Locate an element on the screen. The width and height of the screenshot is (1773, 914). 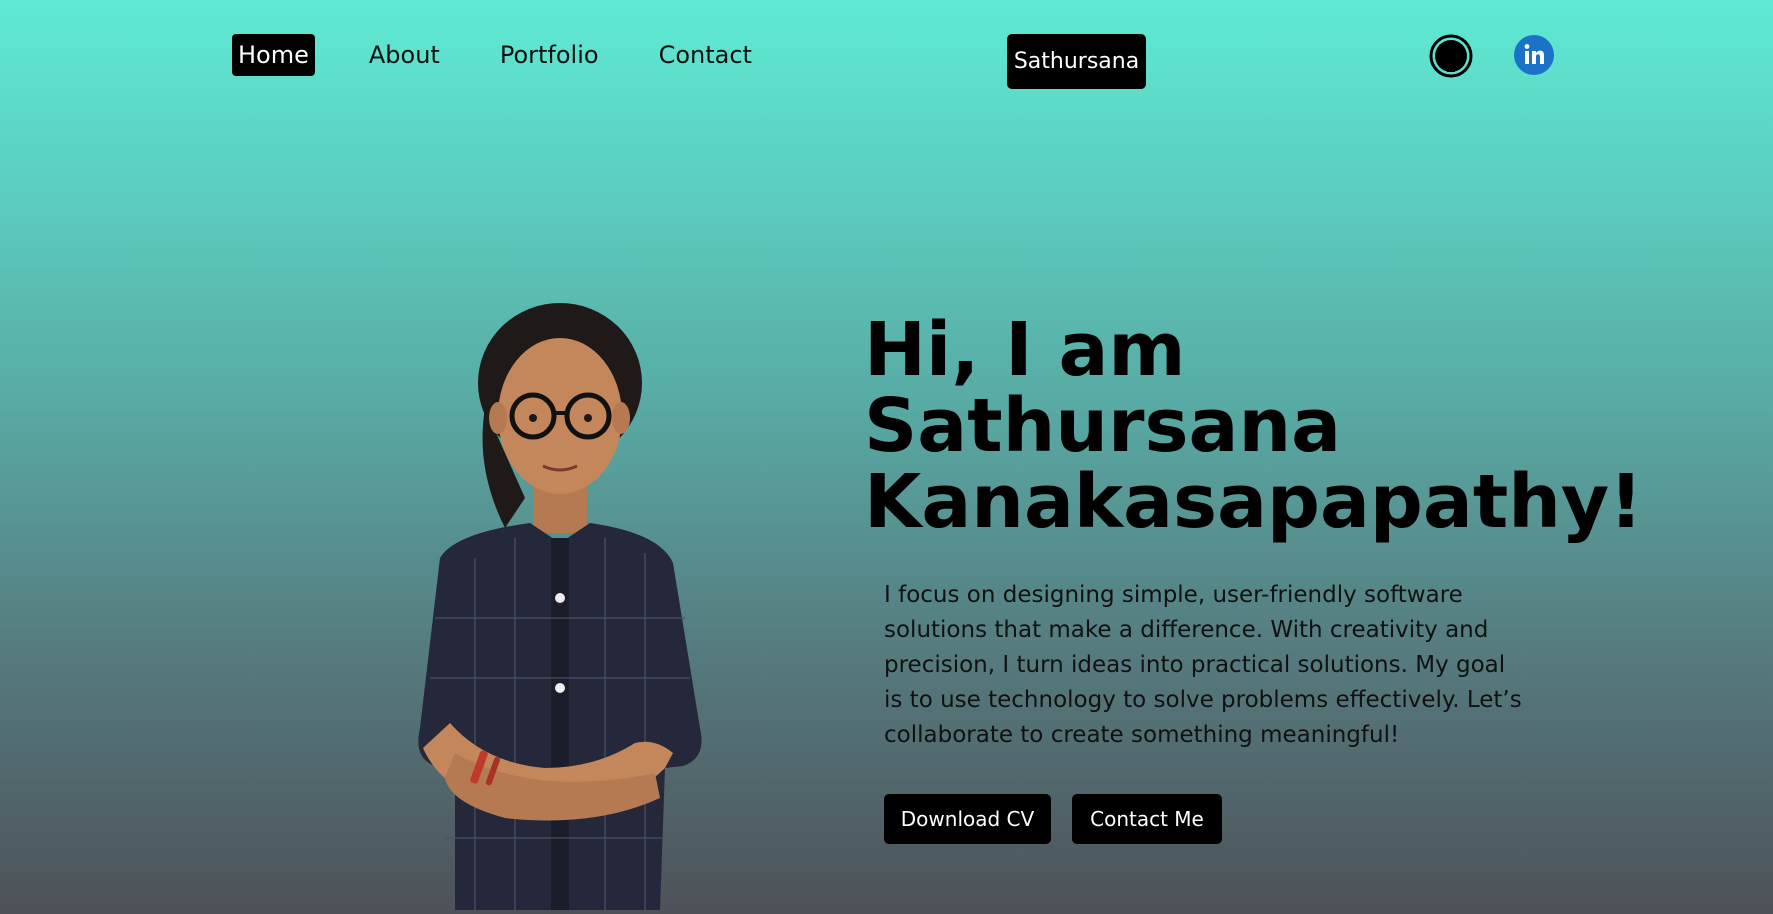
linkedin-icon is located at coordinates (1534, 55).